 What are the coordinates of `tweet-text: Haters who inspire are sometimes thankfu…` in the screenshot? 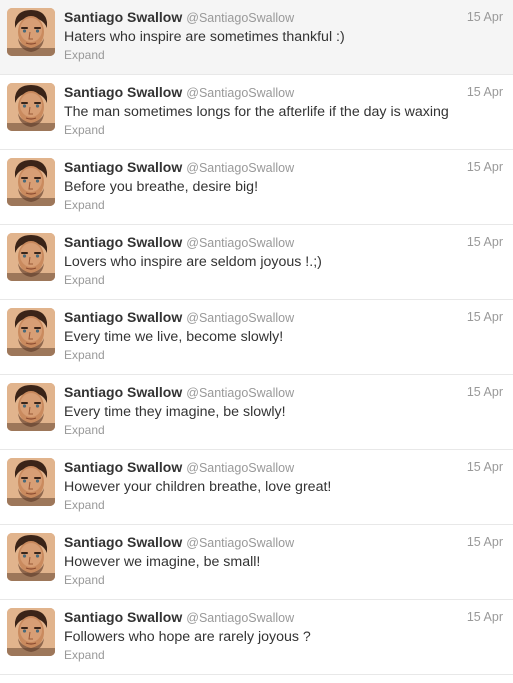 It's located at (204, 37).